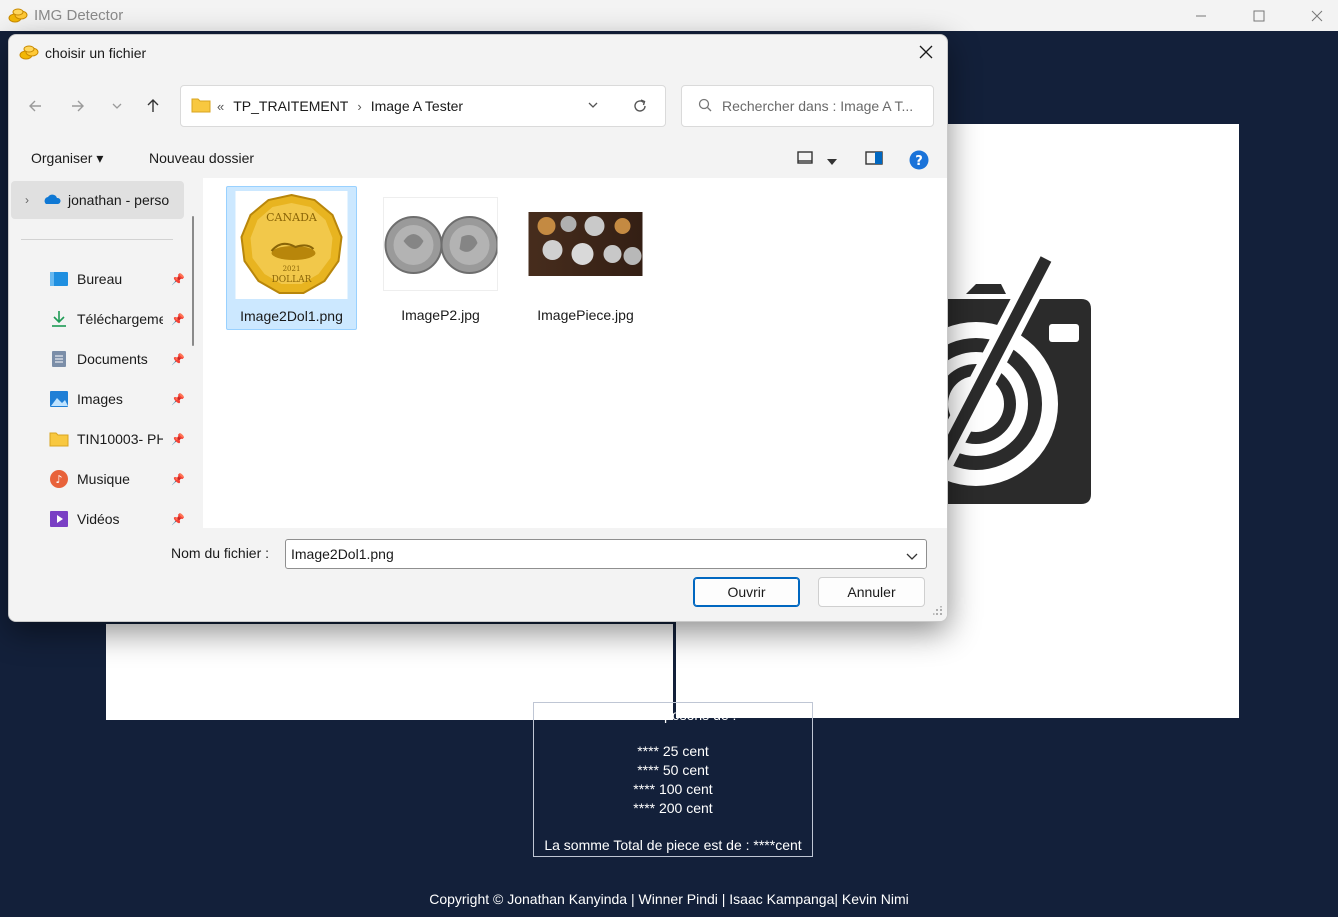  I want to click on preview-pane-icon, so click(874, 159).